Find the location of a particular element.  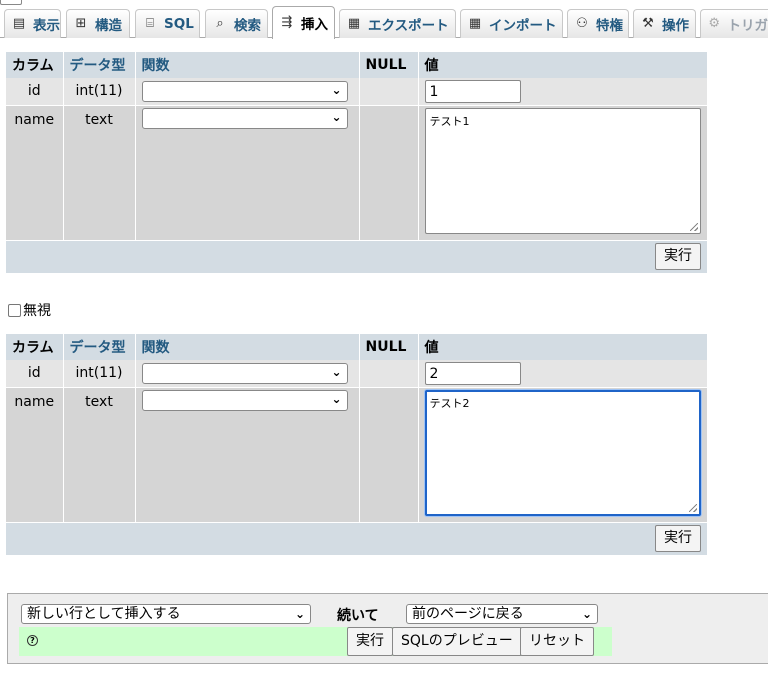

field-row-id: id int(11) ⌄ 2 is located at coordinates (357, 374).